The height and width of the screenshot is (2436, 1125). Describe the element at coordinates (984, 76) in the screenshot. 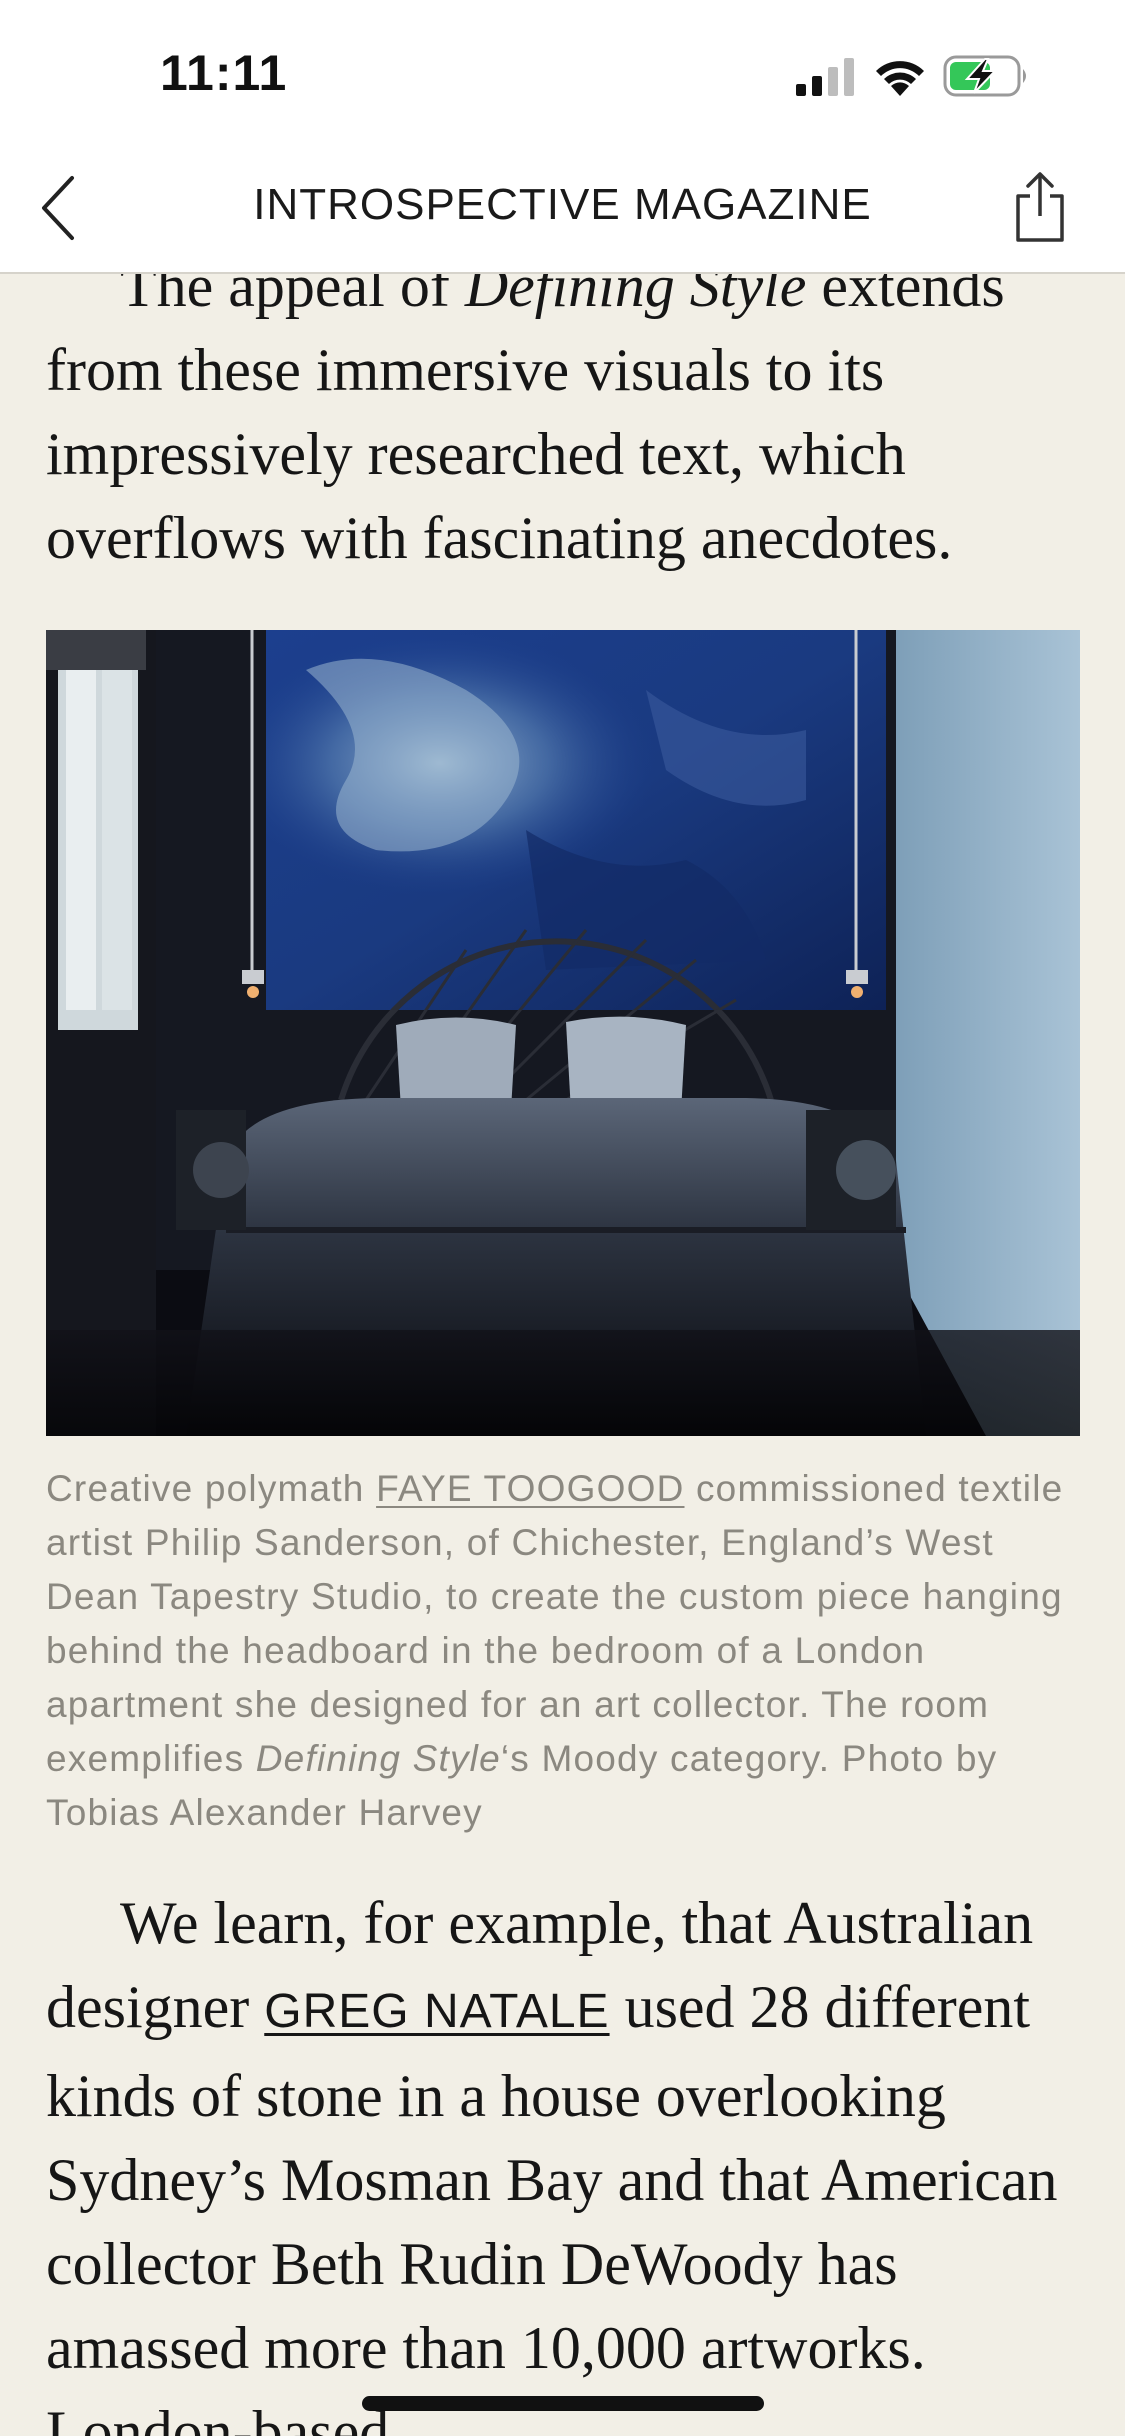

I see `battery-charging-icon` at that location.